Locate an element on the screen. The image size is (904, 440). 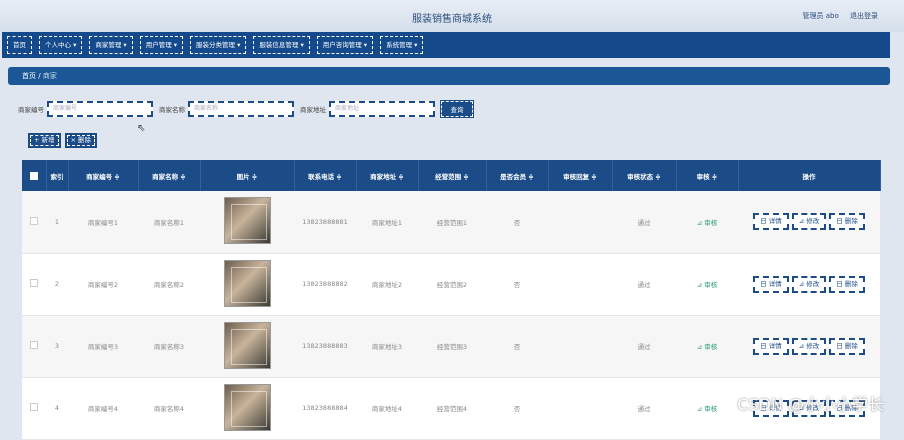
breadcrumb-home: 首页 is located at coordinates (29, 76).